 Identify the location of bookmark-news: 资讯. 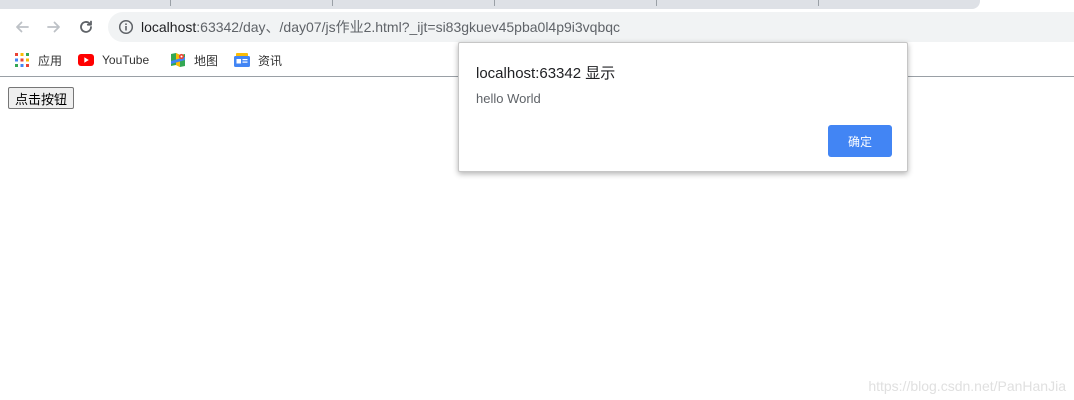
(258, 60).